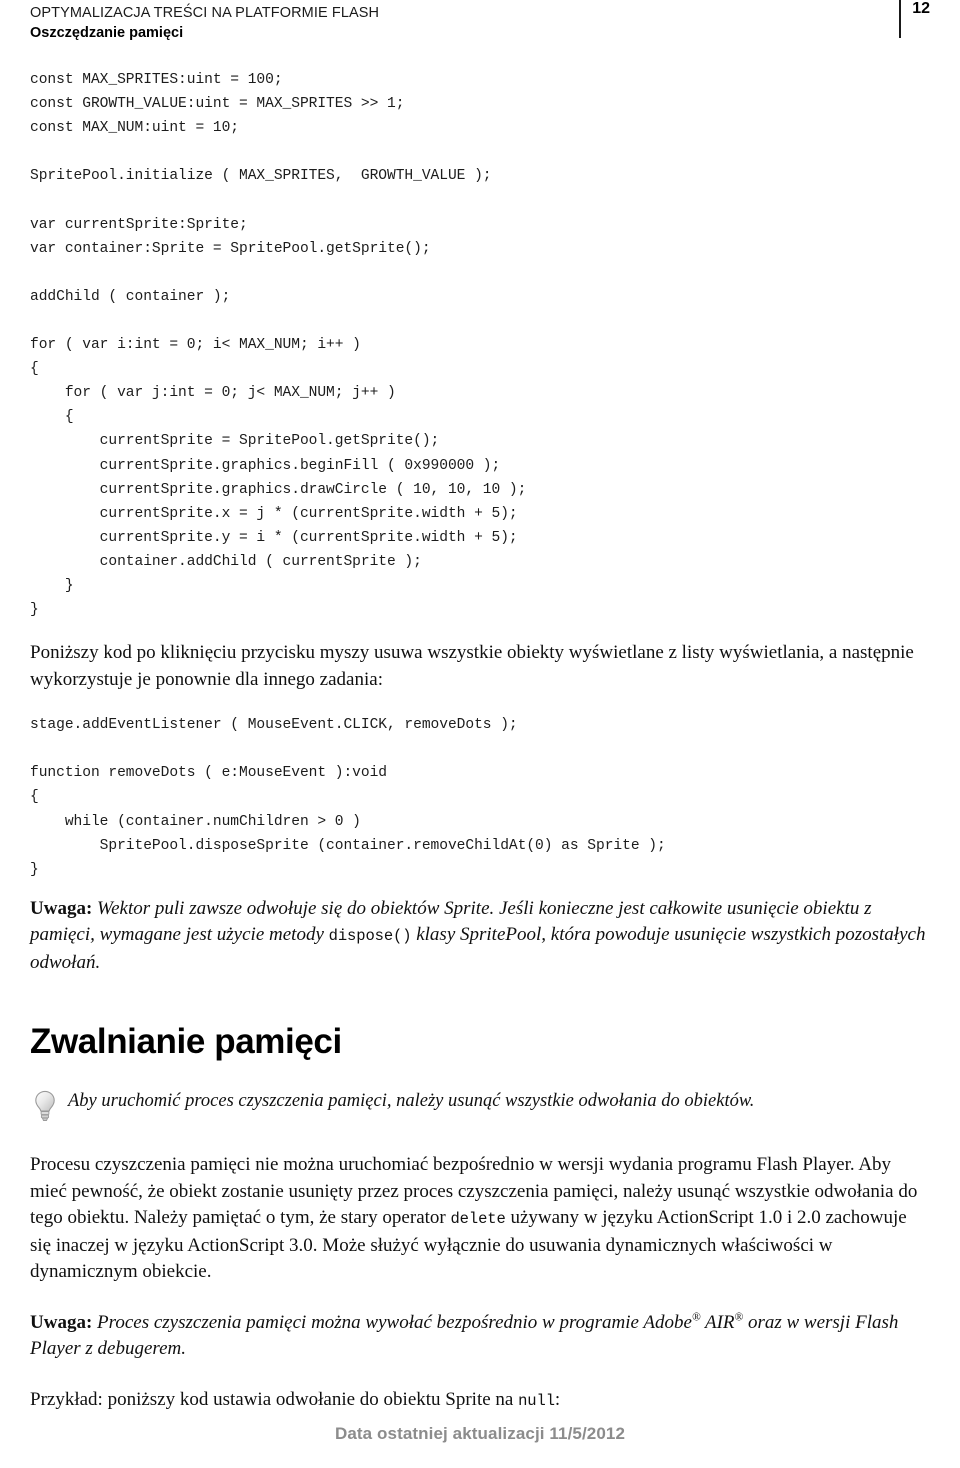 Image resolution: width=960 pixels, height=1468 pixels. What do you see at coordinates (536, 1400) in the screenshot?
I see `inline-code-null: null` at bounding box center [536, 1400].